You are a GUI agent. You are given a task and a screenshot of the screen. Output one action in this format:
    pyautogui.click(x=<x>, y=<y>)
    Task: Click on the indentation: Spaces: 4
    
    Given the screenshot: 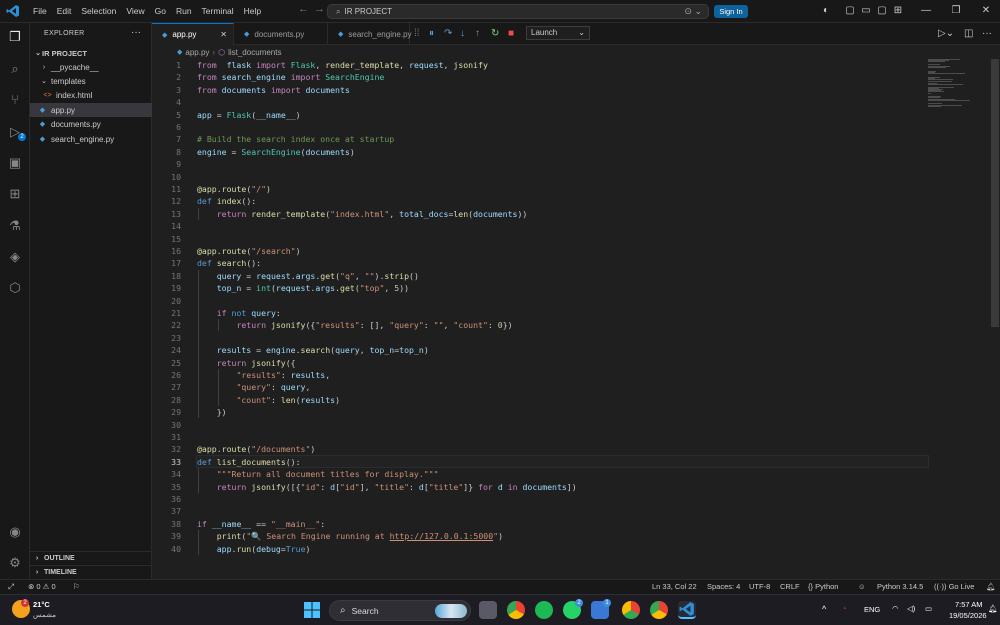 What is the action you would take?
    pyautogui.click(x=723, y=586)
    